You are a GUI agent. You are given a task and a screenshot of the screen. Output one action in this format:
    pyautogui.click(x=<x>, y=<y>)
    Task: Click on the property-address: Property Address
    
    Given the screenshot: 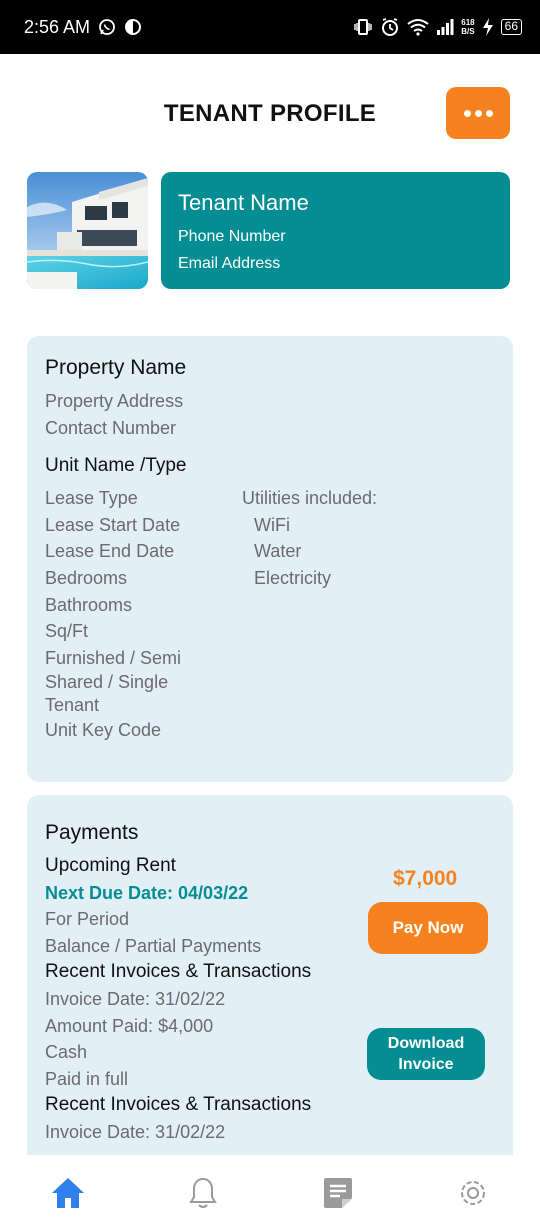 What is the action you would take?
    pyautogui.click(x=114, y=401)
    